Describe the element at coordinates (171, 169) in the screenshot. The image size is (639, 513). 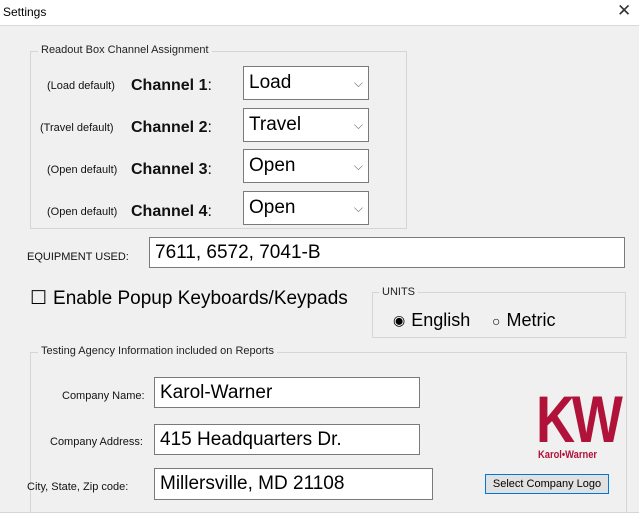
I see `channel-3-label: Channel 3:` at that location.